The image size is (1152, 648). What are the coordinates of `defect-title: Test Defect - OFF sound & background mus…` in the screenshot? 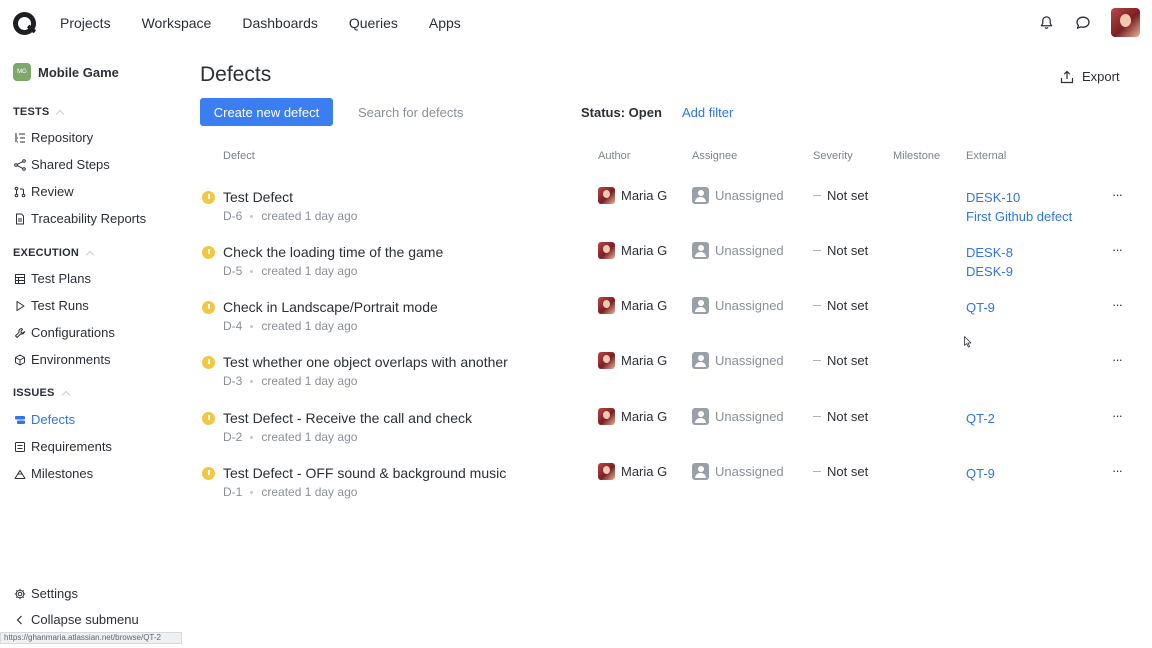 It's located at (364, 473).